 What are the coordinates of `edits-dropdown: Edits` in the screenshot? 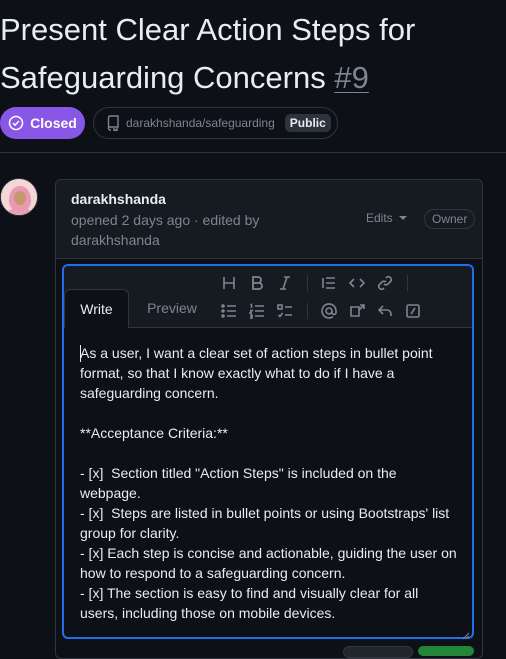 It's located at (386, 218).